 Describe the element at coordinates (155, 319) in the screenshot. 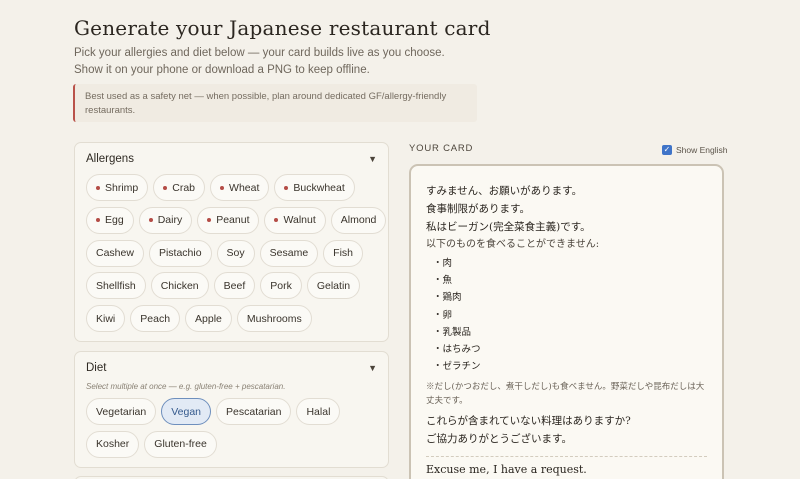

I see `allergen-chip-peach: Peach` at that location.